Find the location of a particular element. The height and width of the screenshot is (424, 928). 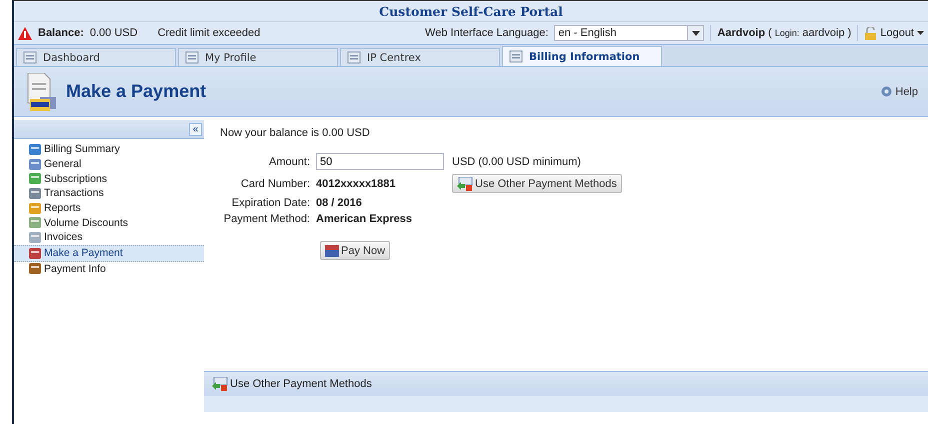

amount-field: 50 is located at coordinates (380, 161).